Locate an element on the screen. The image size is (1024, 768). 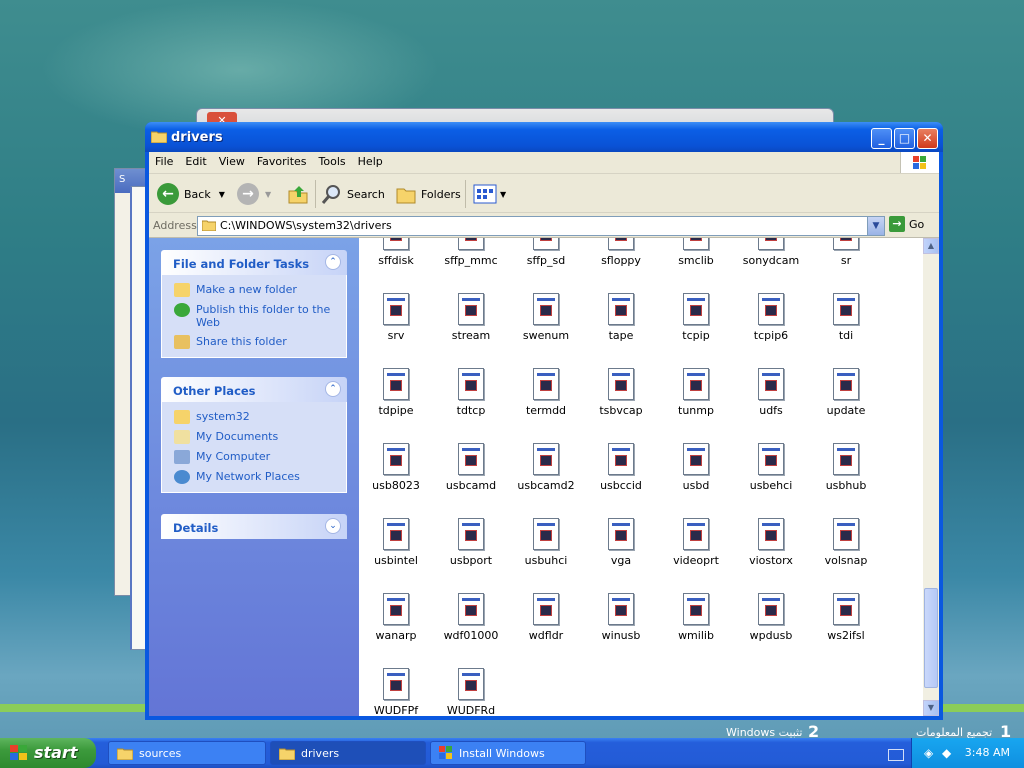
file-item: sffp_mmc is located at coordinates (471, 252).